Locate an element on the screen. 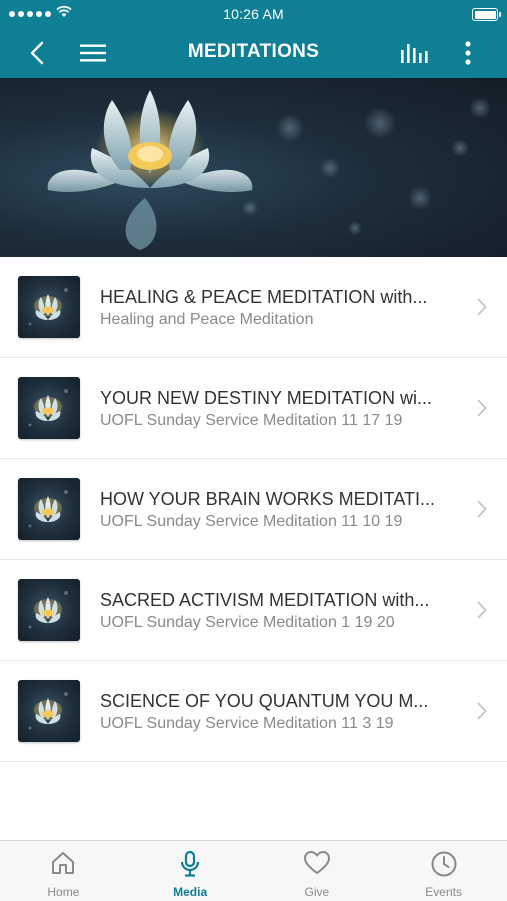 The image size is (507, 901). battery-icon is located at coordinates (486, 14).